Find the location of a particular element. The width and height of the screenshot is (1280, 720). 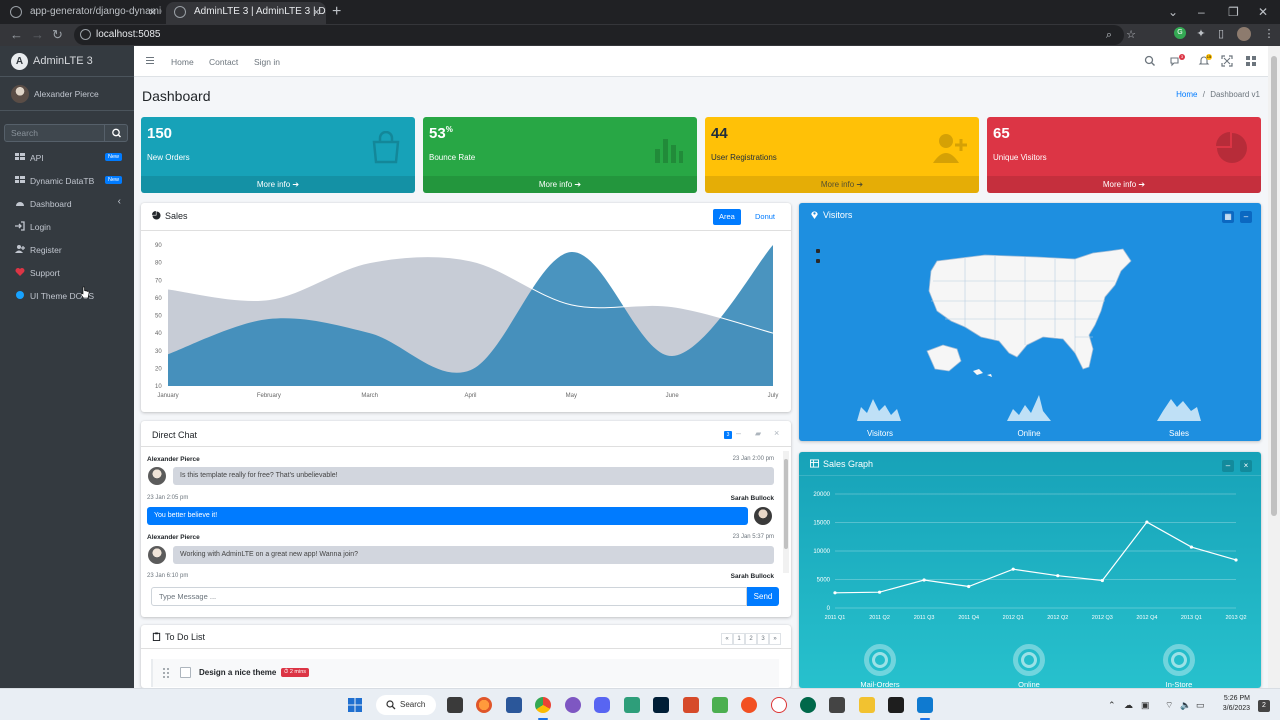

extensions-icon: ✦ is located at coordinates (1201, 34).